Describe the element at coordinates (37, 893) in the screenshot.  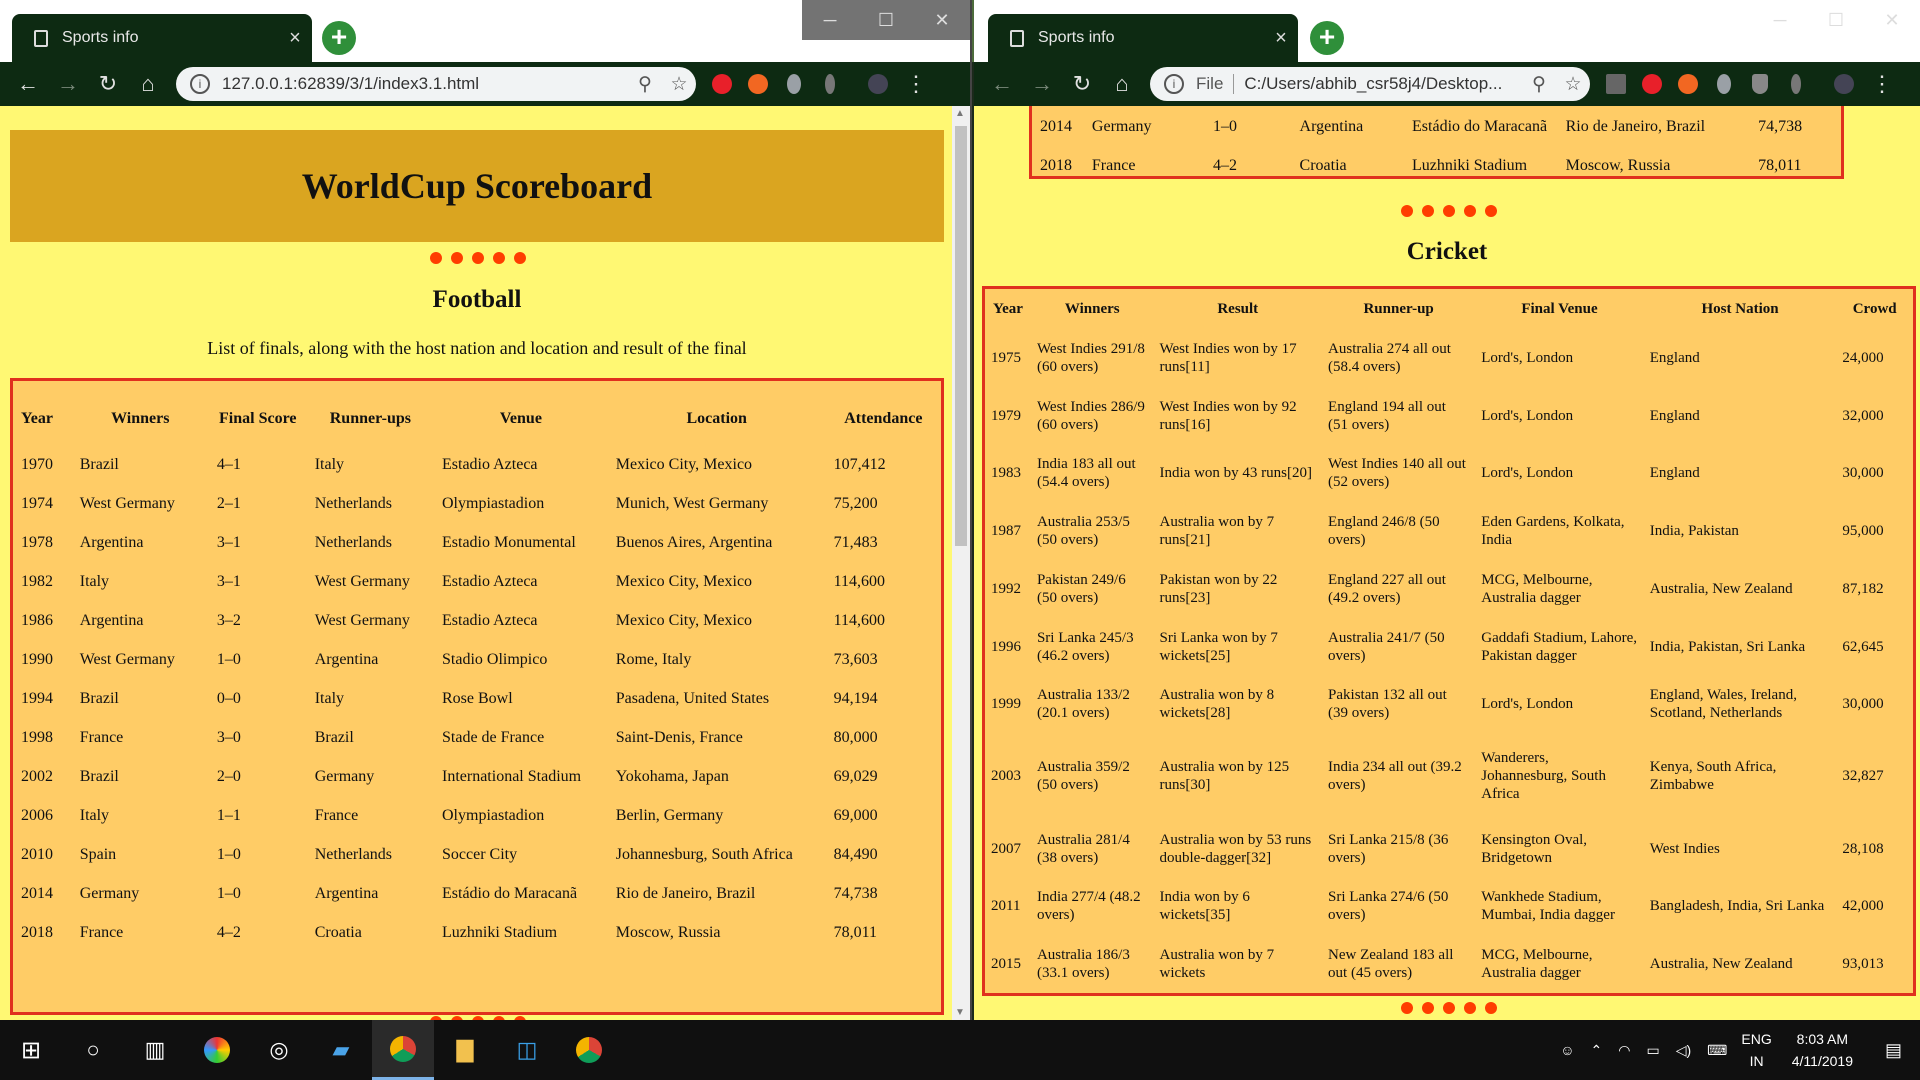
I see `table-cell: 2014` at that location.